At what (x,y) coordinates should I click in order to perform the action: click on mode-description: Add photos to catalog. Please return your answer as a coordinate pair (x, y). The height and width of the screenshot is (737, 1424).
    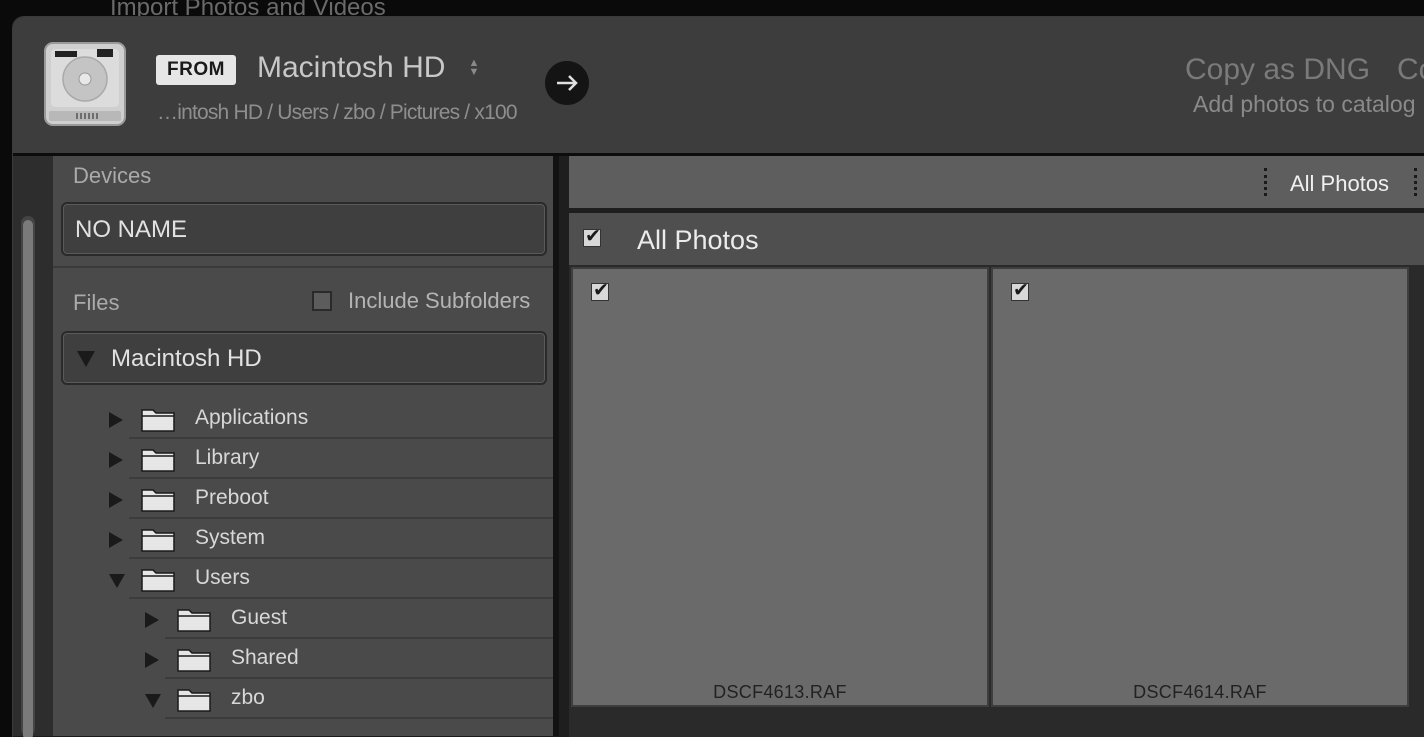
    Looking at the image, I should click on (1304, 104).